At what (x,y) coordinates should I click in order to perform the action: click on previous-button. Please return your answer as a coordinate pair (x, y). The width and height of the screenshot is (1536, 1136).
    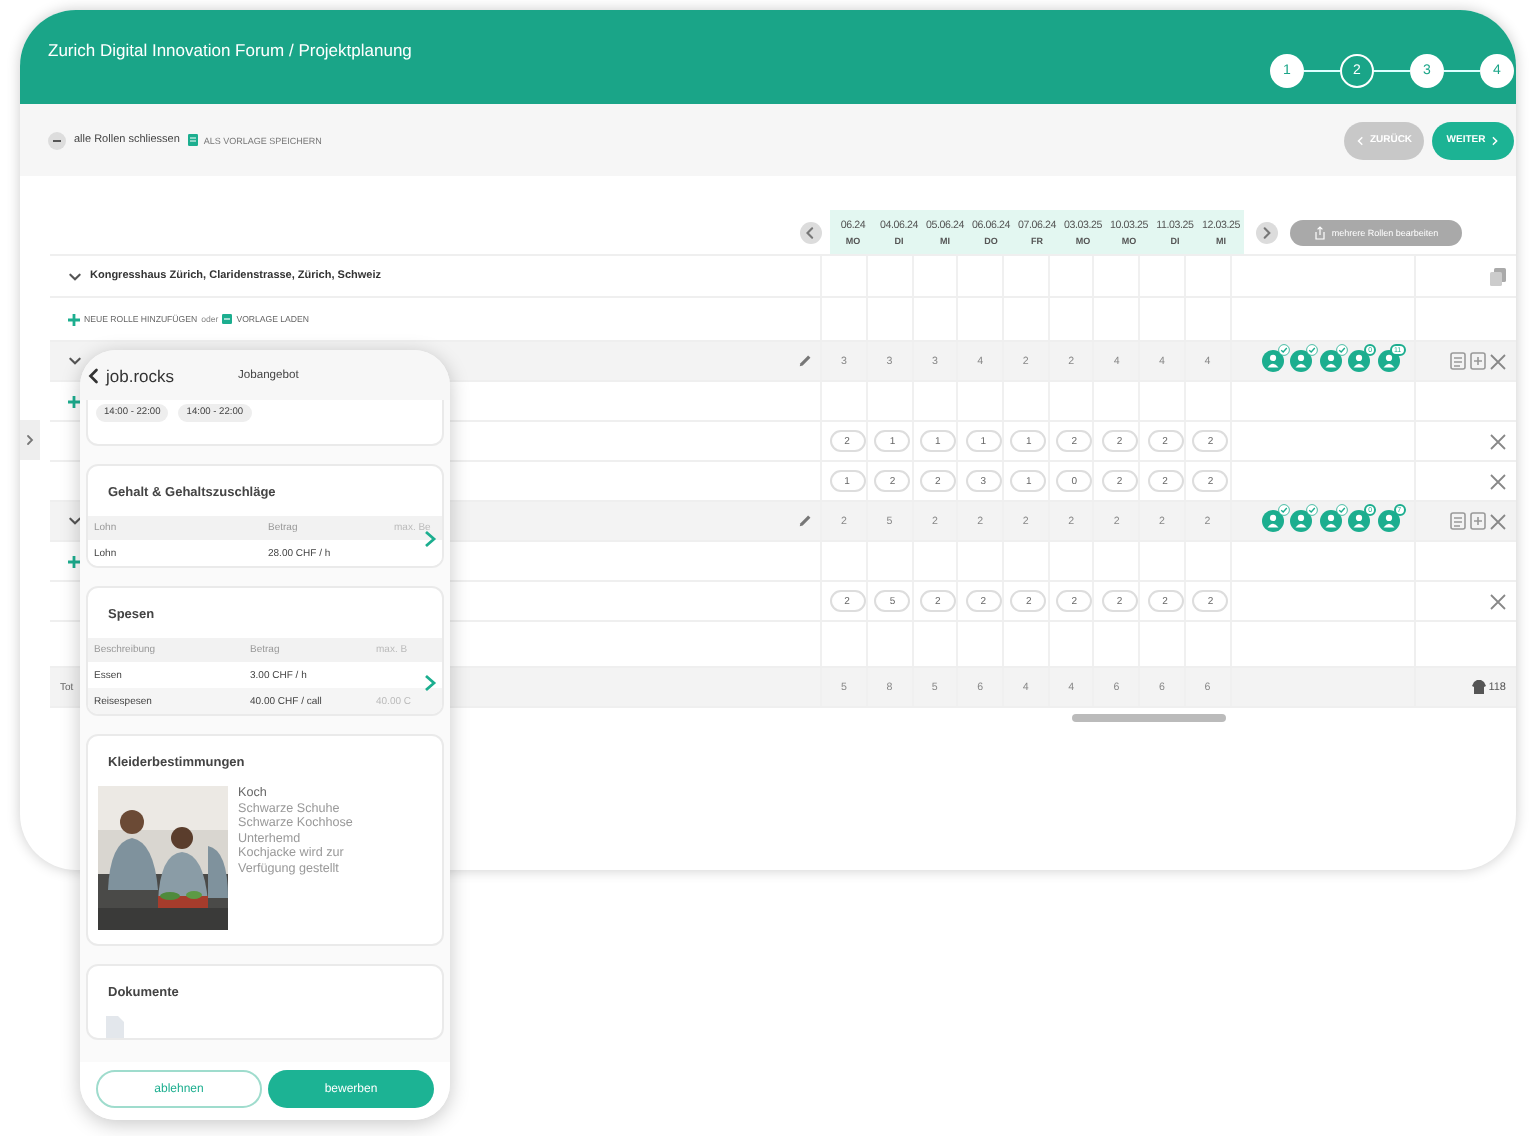
    Looking at the image, I should click on (811, 232).